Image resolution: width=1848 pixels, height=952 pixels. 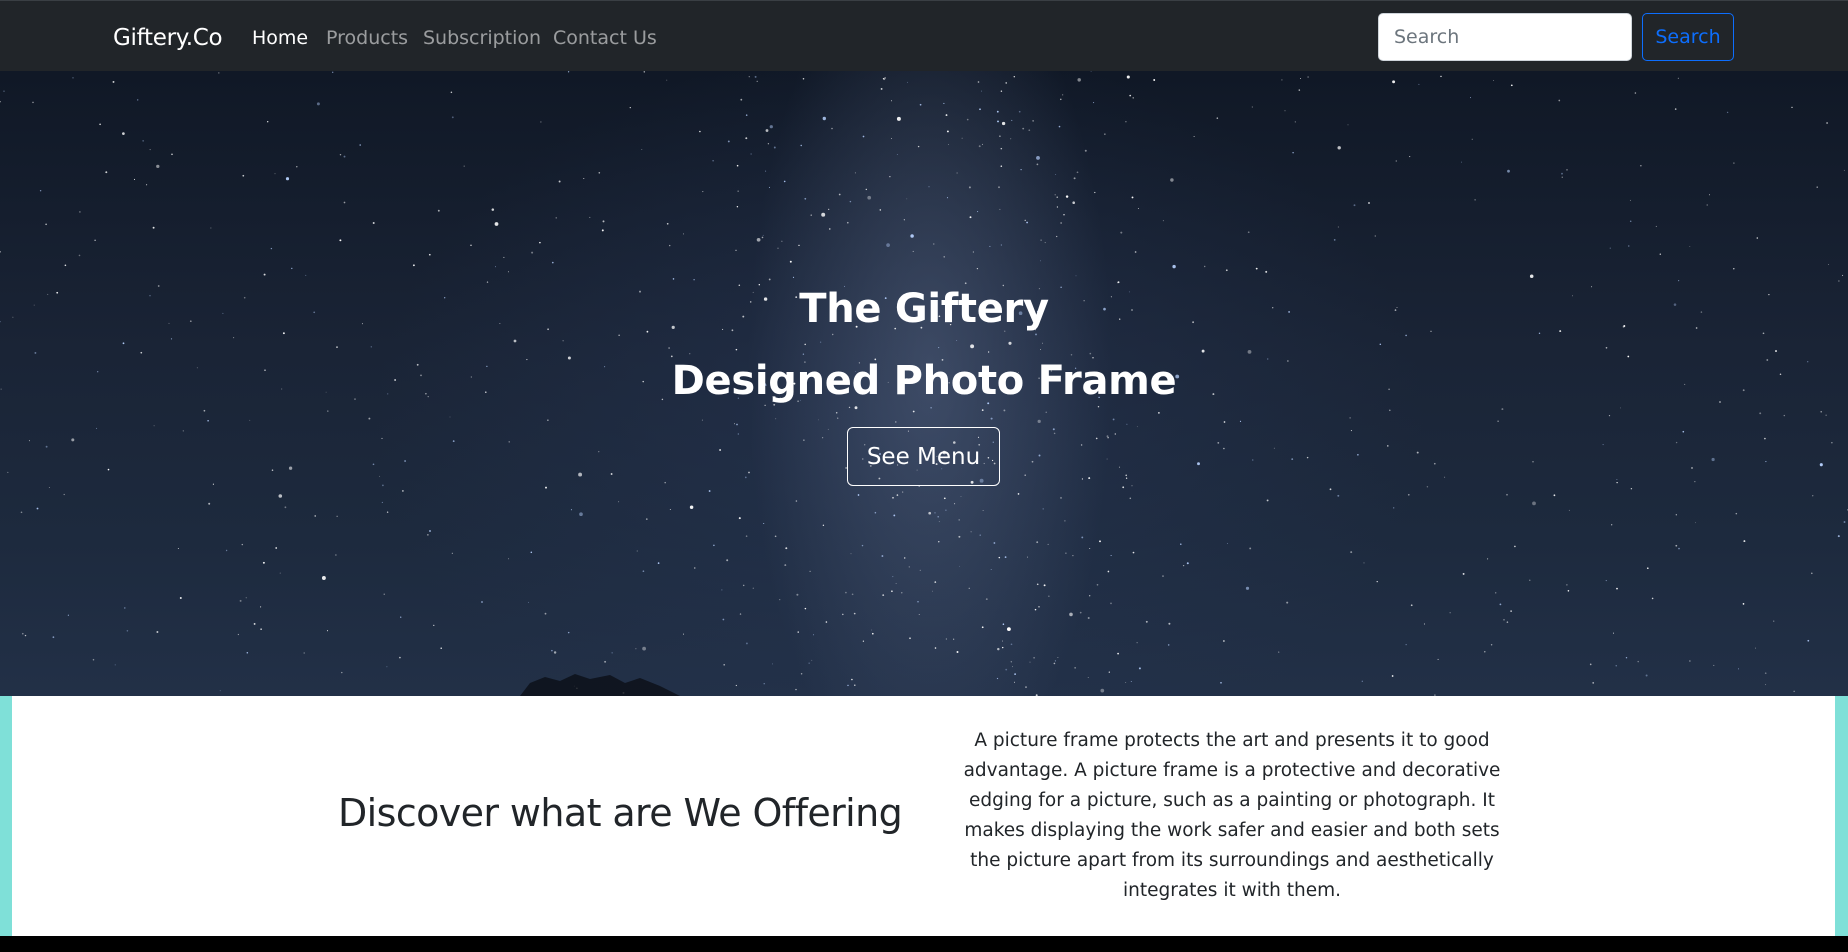 What do you see at coordinates (367, 38) in the screenshot?
I see `nav-link-products: Products` at bounding box center [367, 38].